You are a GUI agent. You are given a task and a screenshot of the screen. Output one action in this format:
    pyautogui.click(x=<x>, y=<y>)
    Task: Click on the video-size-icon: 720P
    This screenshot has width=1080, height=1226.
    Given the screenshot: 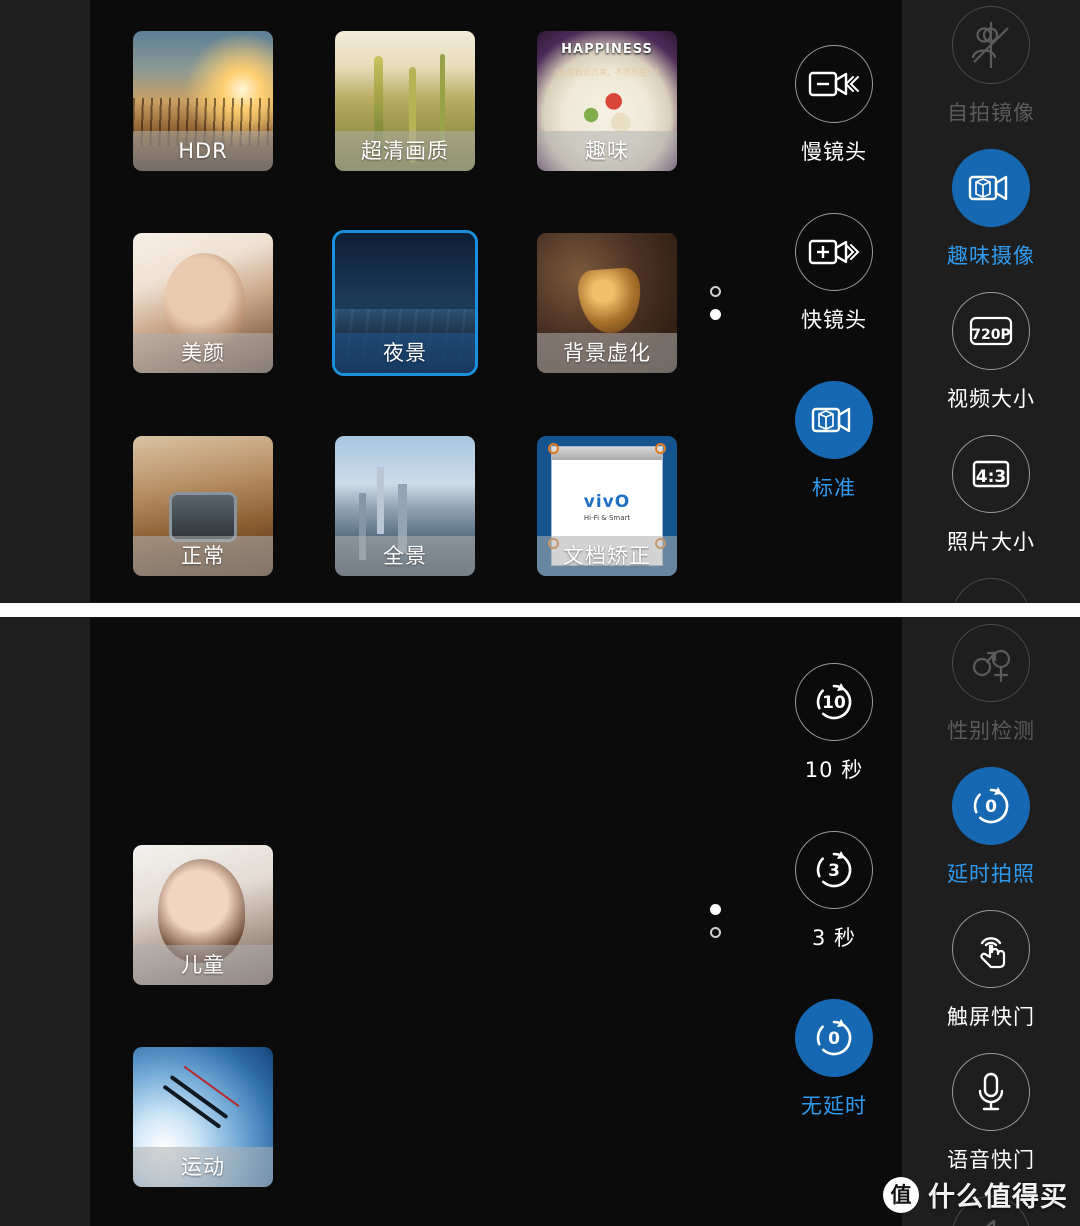 What is the action you would take?
    pyautogui.click(x=991, y=331)
    